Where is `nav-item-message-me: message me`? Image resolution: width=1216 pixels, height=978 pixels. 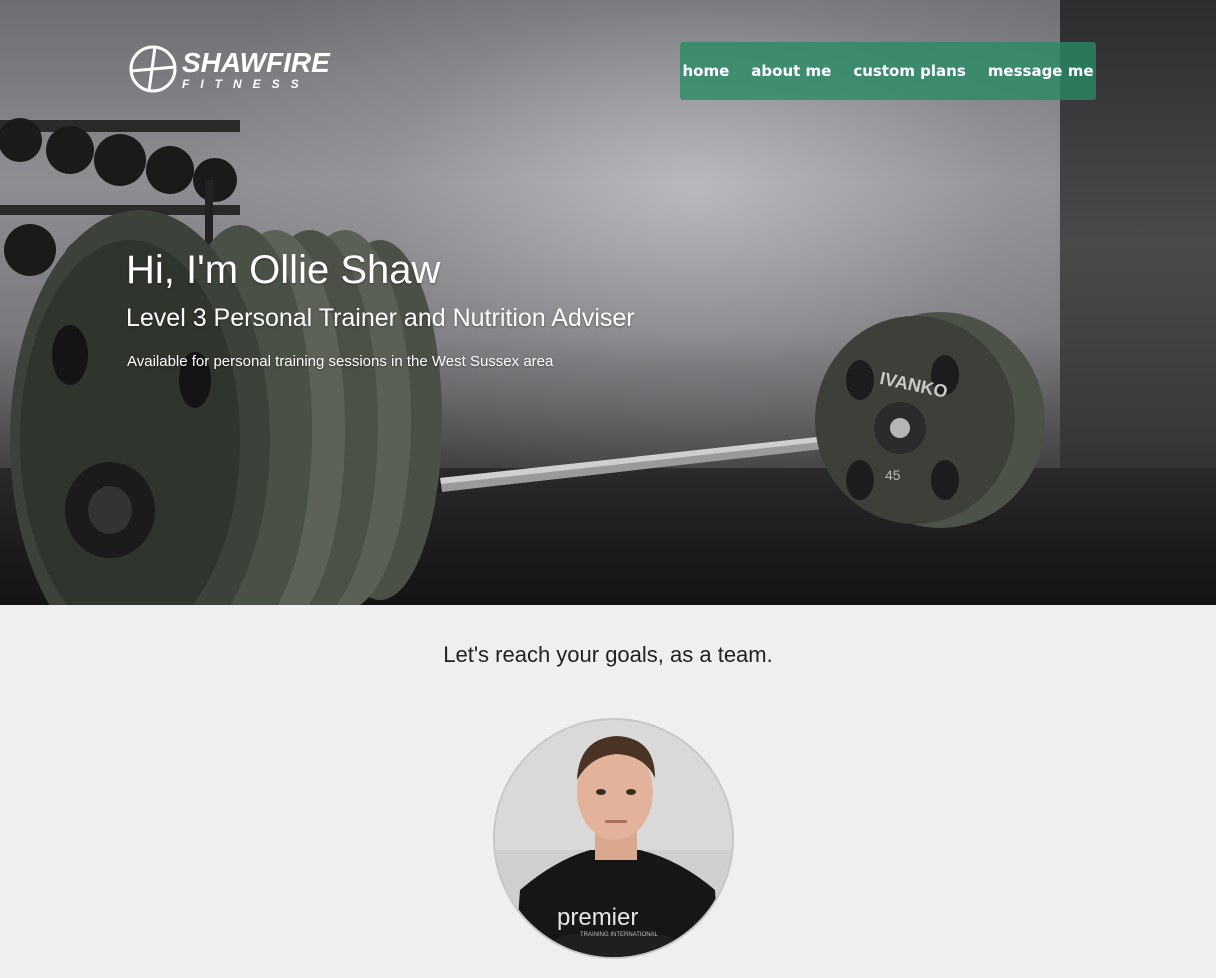 nav-item-message-me: message me is located at coordinates (1041, 71).